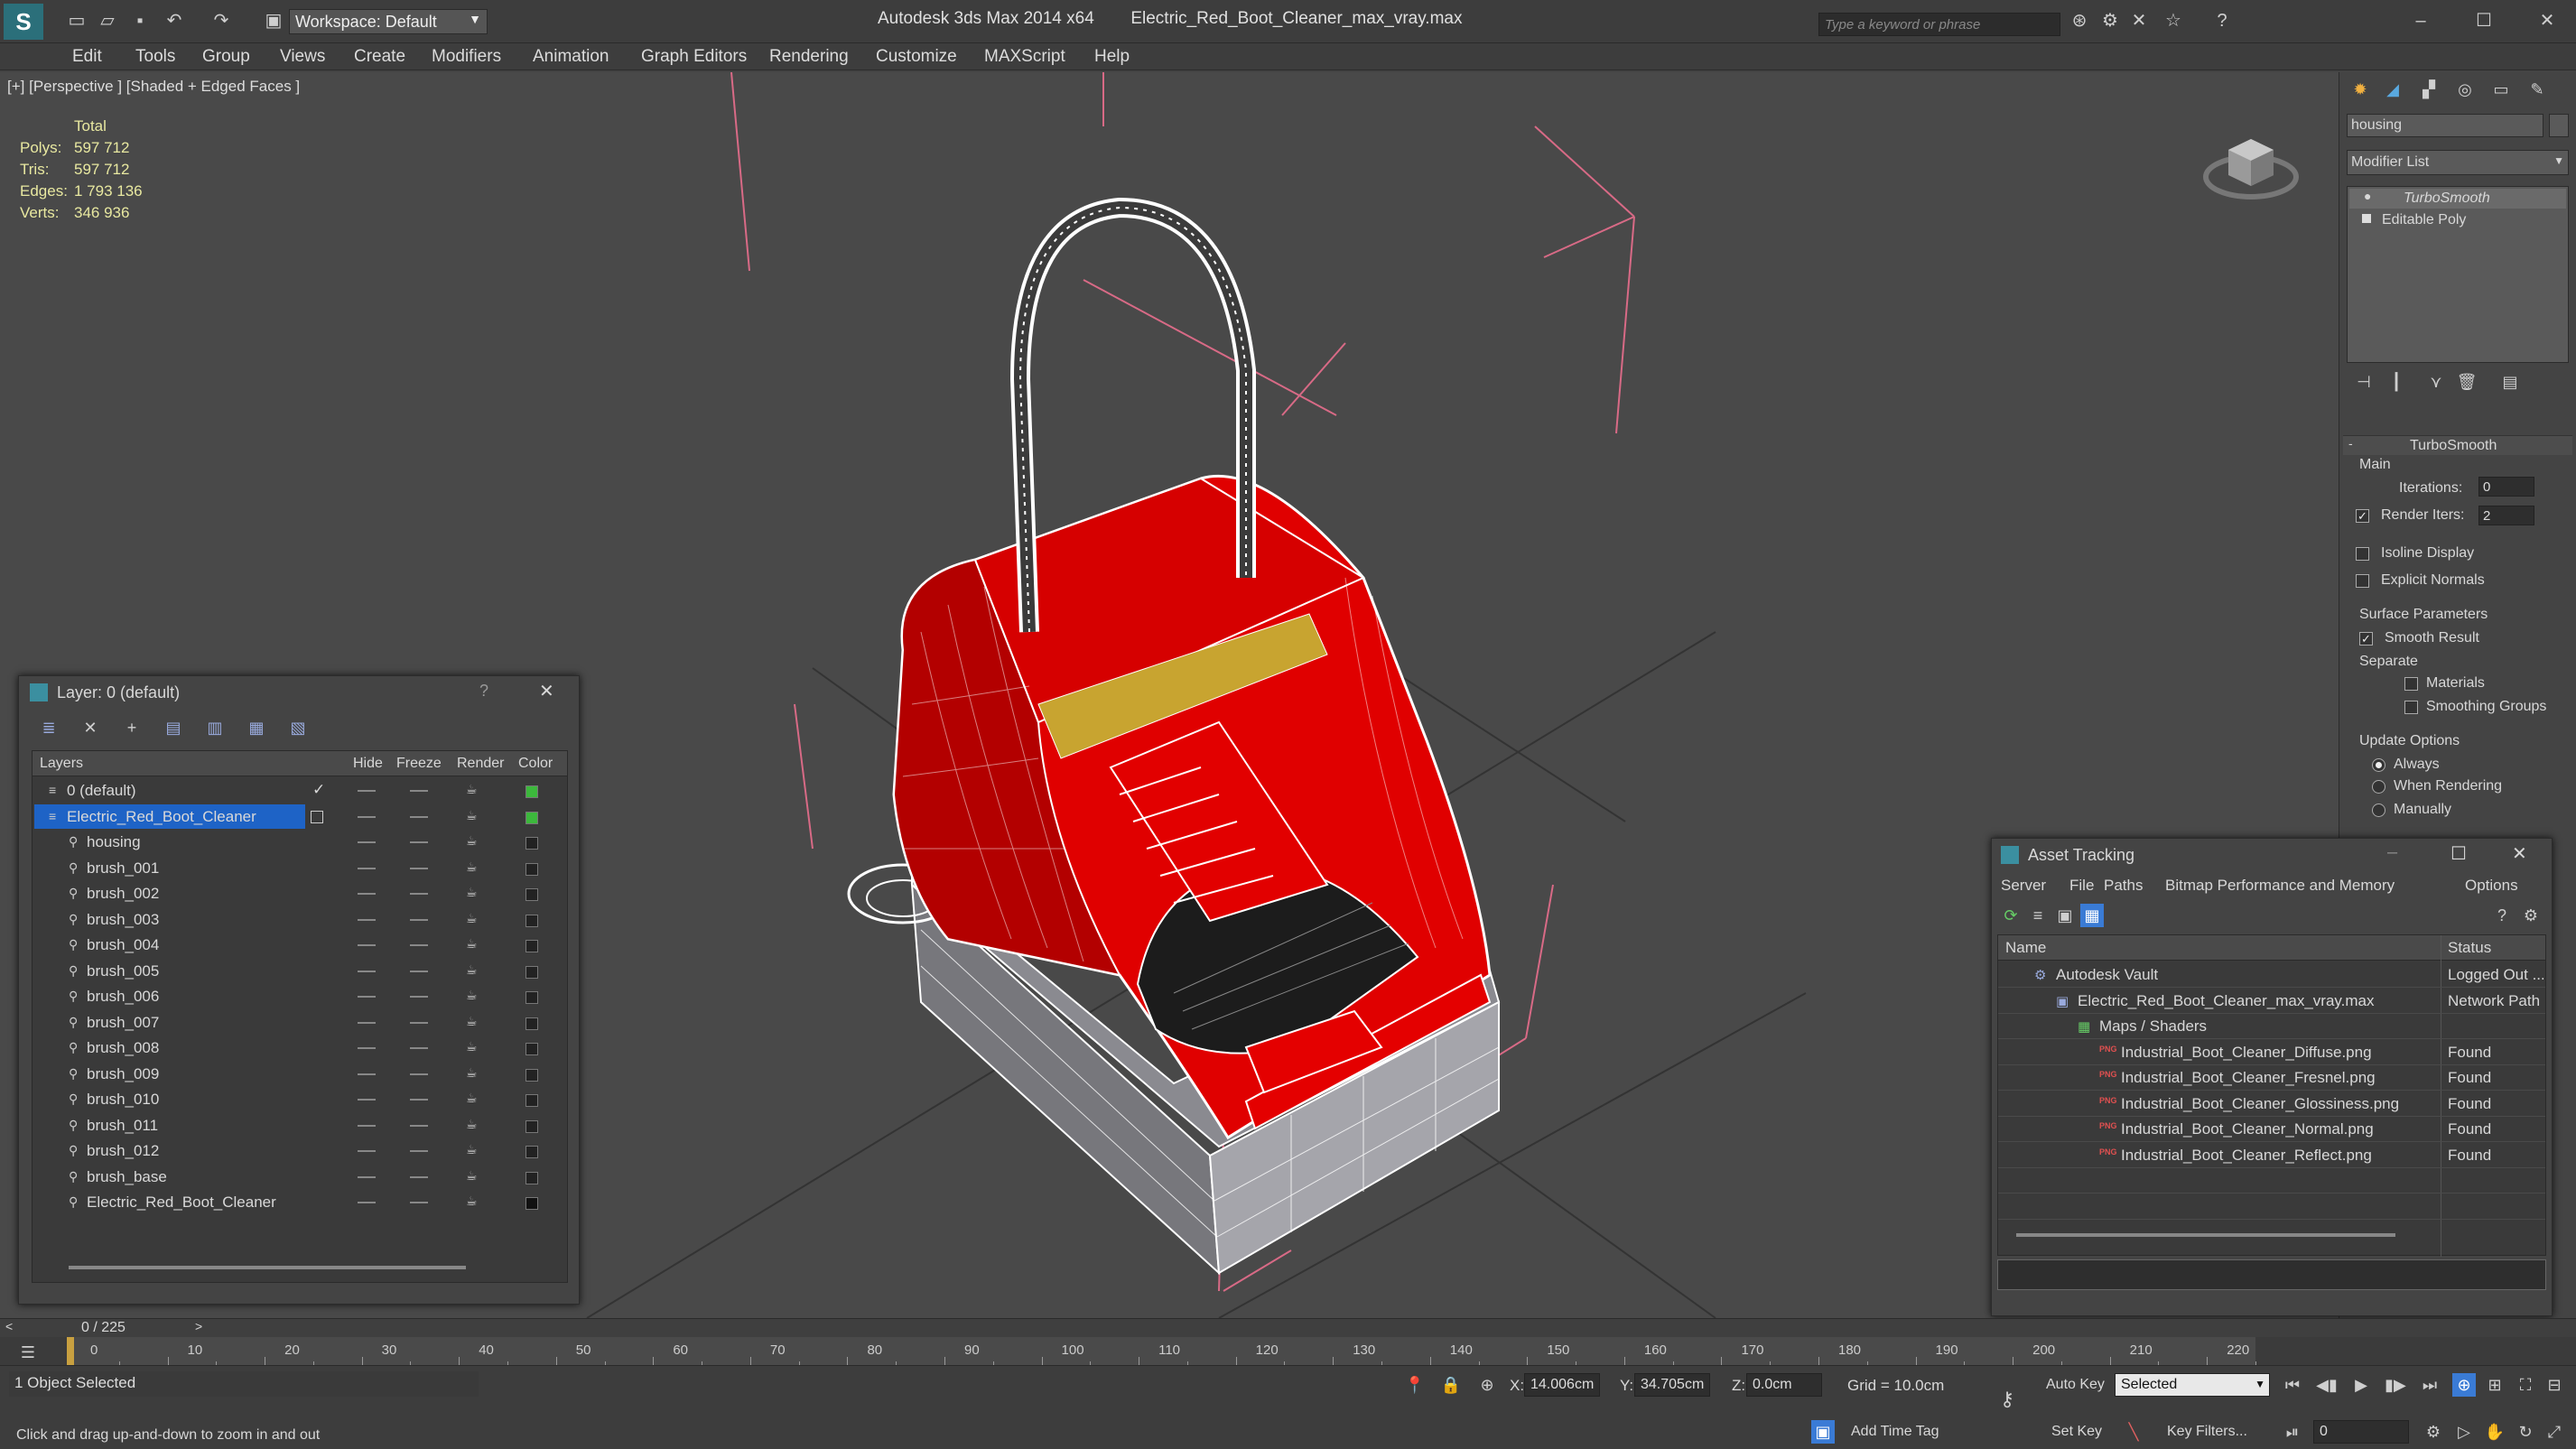  Describe the element at coordinates (2367, 196) in the screenshot. I see `lightbulb-icon: ●` at that location.